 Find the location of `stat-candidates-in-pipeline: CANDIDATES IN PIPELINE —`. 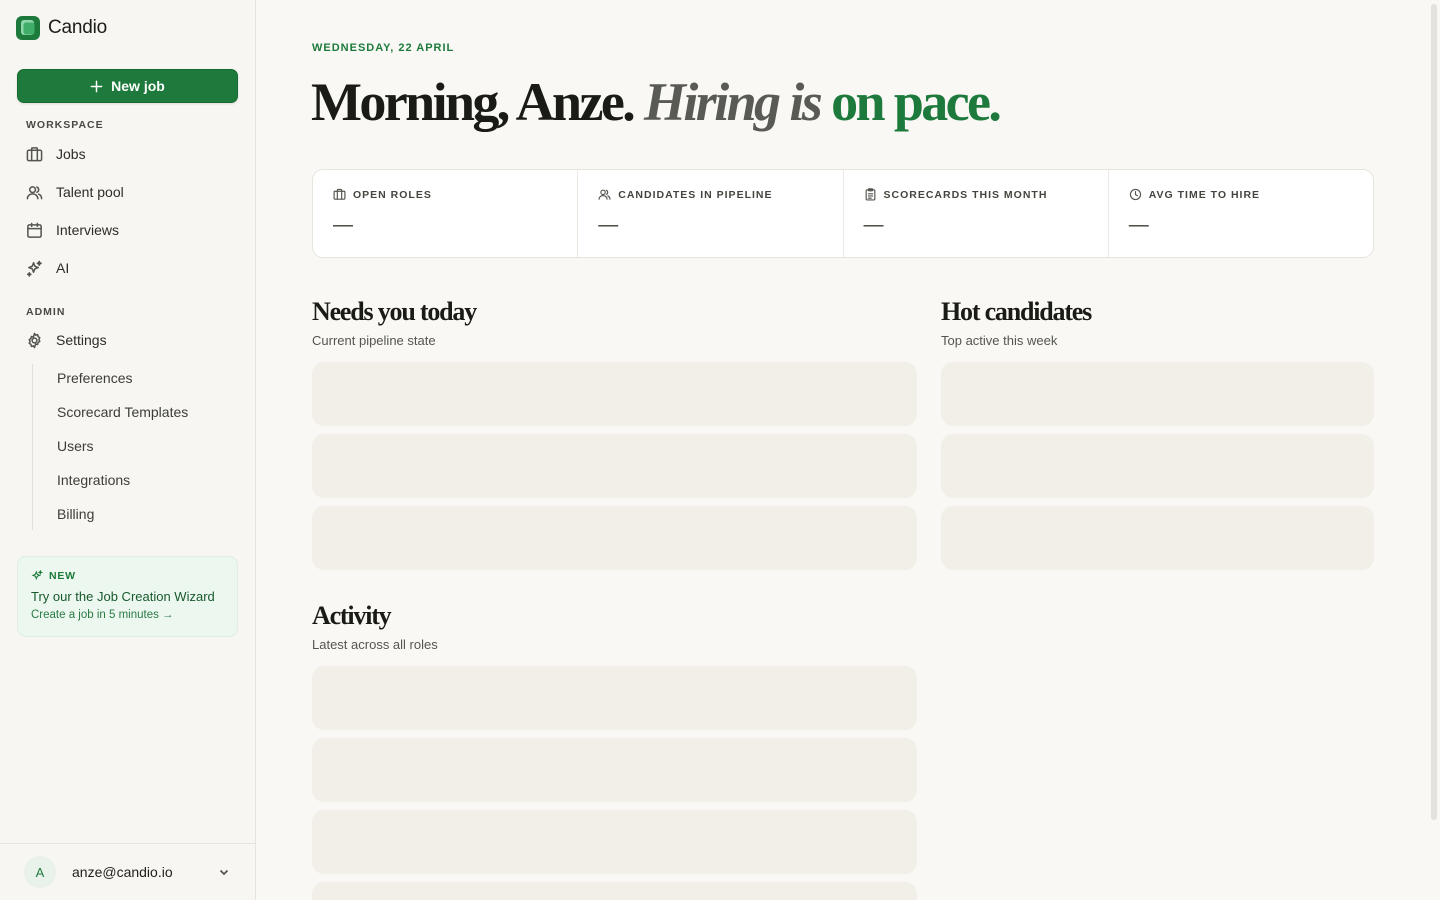

stat-candidates-in-pipeline: CANDIDATES IN PIPELINE — is located at coordinates (711, 213).